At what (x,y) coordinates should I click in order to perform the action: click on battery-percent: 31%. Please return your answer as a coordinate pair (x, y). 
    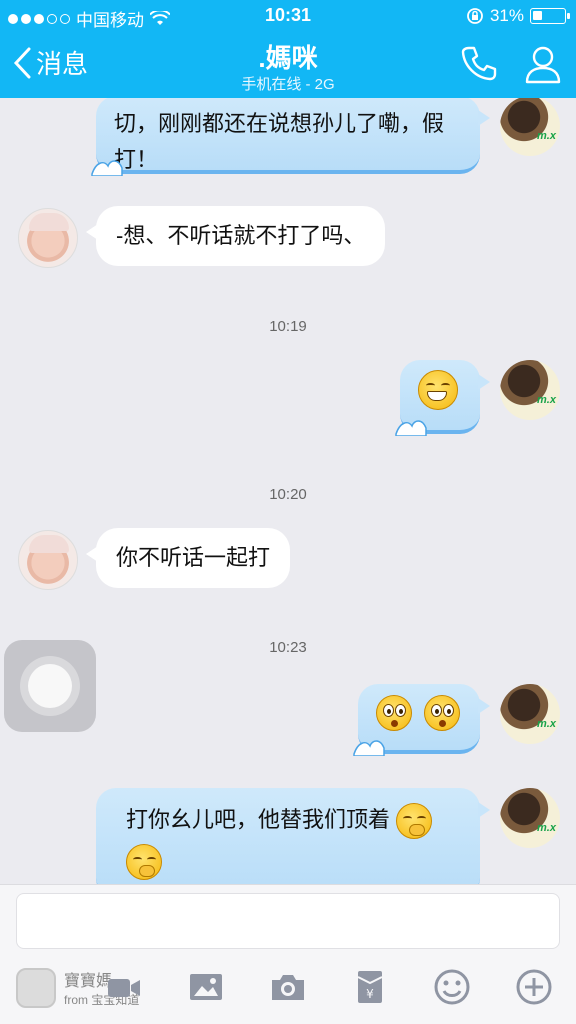
    Looking at the image, I should click on (506, 15).